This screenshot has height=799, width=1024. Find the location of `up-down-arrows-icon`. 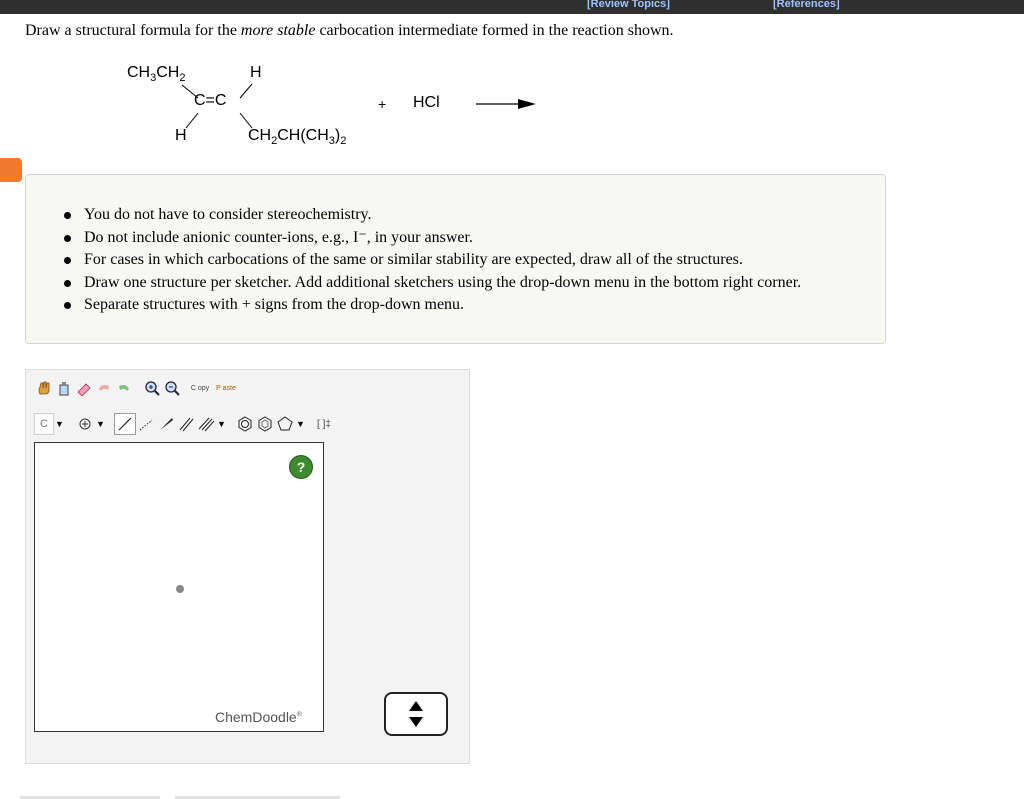

up-down-arrows-icon is located at coordinates (416, 714).